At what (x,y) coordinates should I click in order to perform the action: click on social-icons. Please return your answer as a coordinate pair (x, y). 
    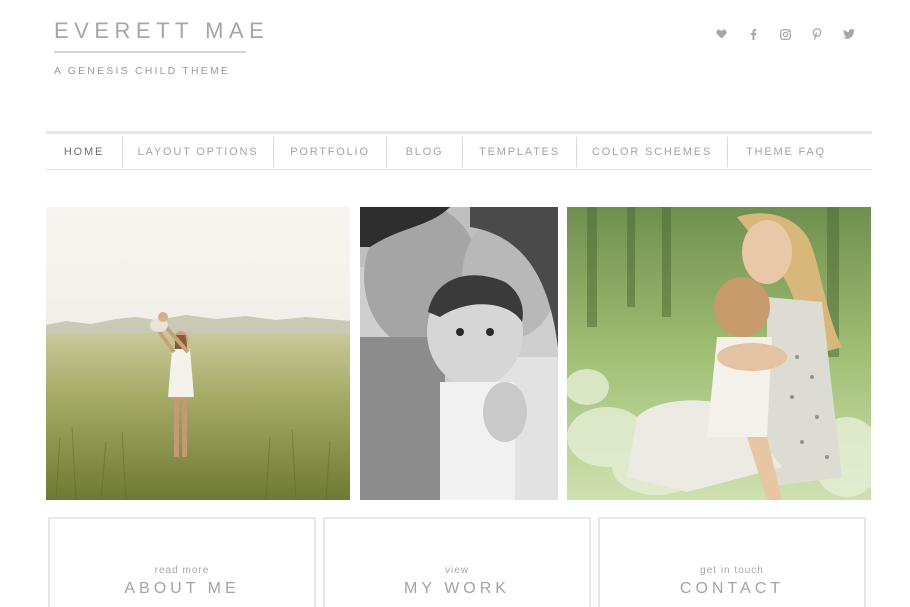
    Looking at the image, I should click on (785, 34).